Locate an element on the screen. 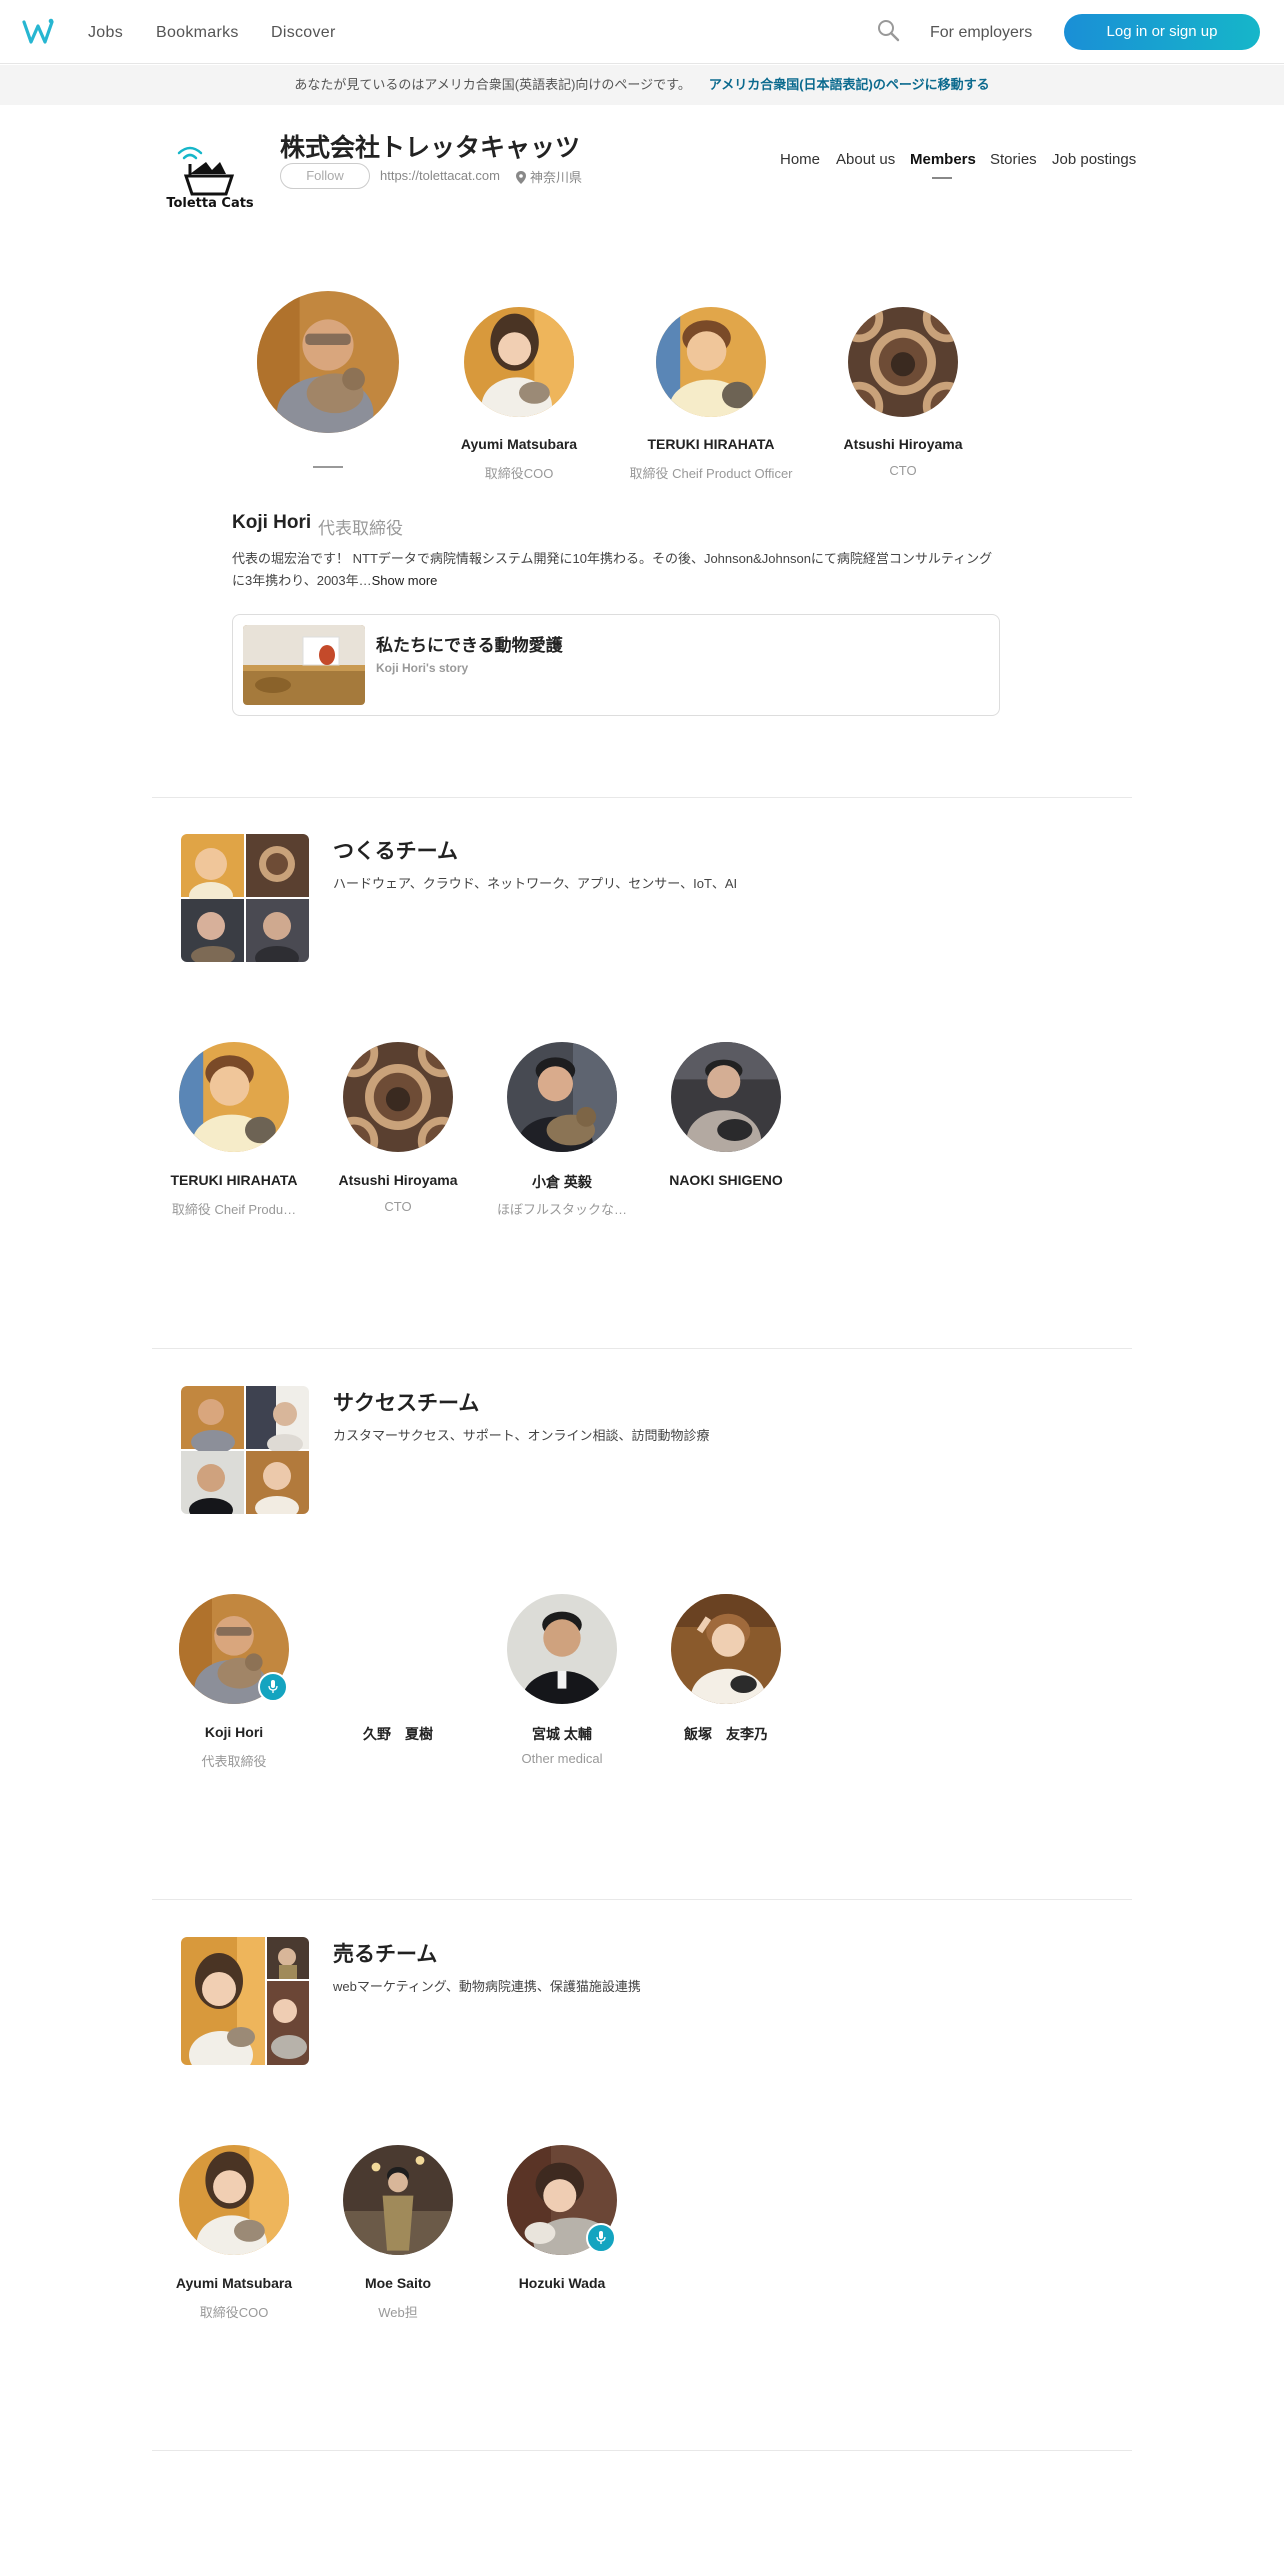 Image resolution: width=1284 pixels, height=2568 pixels. story-author: Koji Hori's story is located at coordinates (422, 668).